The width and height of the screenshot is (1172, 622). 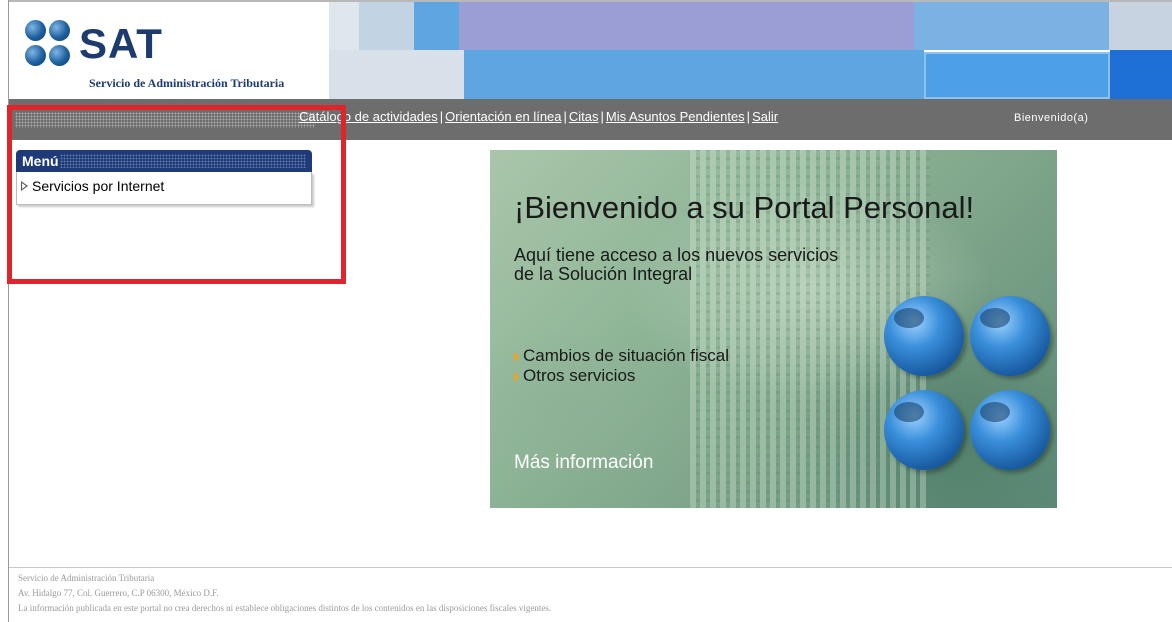 I want to click on mas-informacion-link: Más información, so click(x=583, y=463).